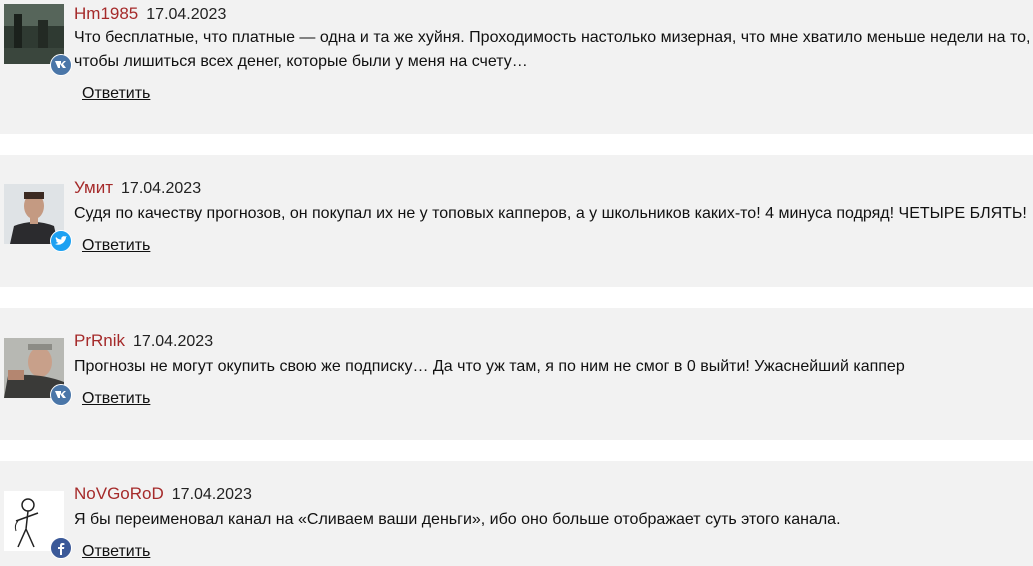 The image size is (1033, 566). I want to click on twitter-icon, so click(61, 241).